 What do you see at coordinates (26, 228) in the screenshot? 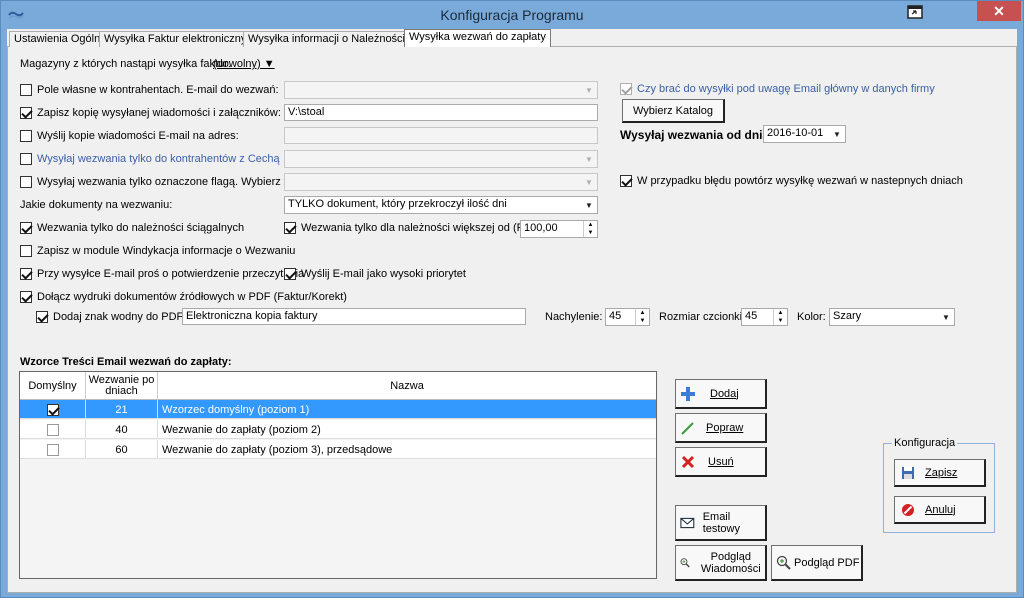
I see `collectable-checkbox` at bounding box center [26, 228].